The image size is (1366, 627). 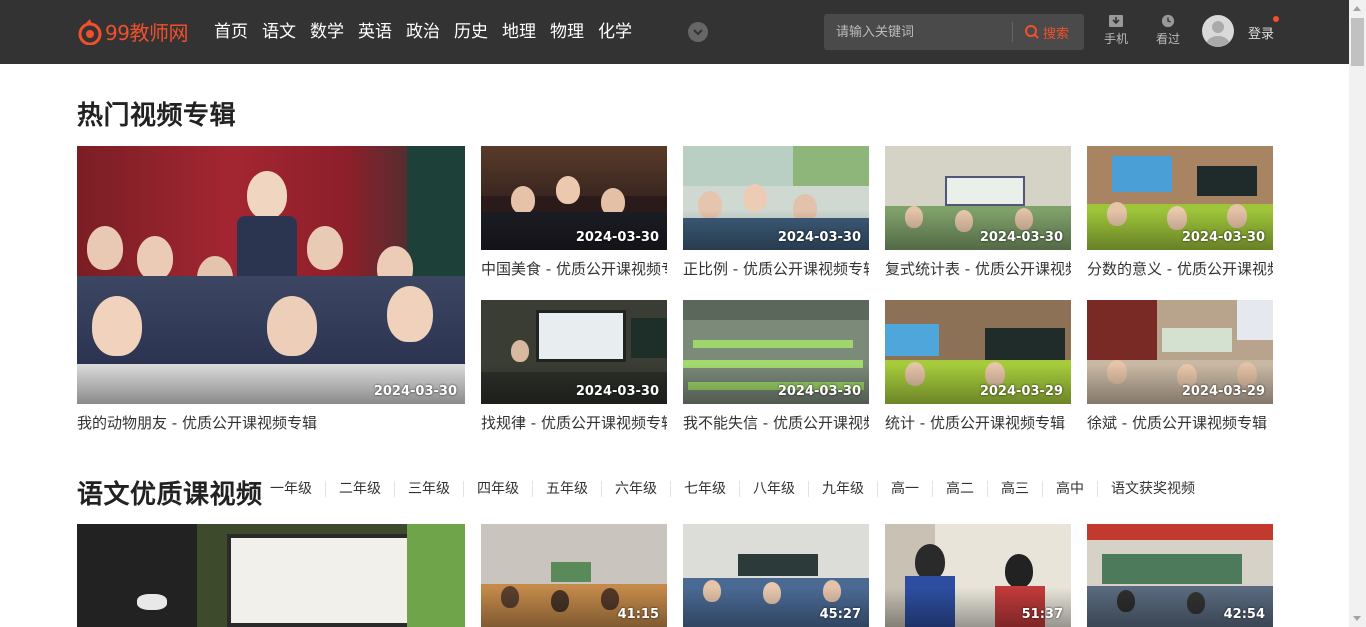 I want to click on login-link: 登录, so click(x=1261, y=32).